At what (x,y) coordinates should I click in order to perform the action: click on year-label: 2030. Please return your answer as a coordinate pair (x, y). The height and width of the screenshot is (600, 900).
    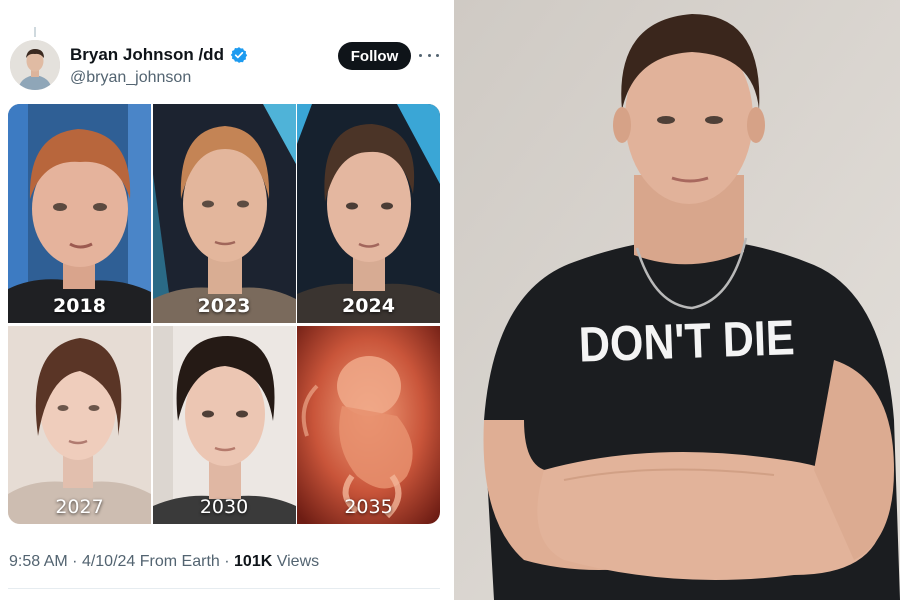
    Looking at the image, I should click on (224, 507).